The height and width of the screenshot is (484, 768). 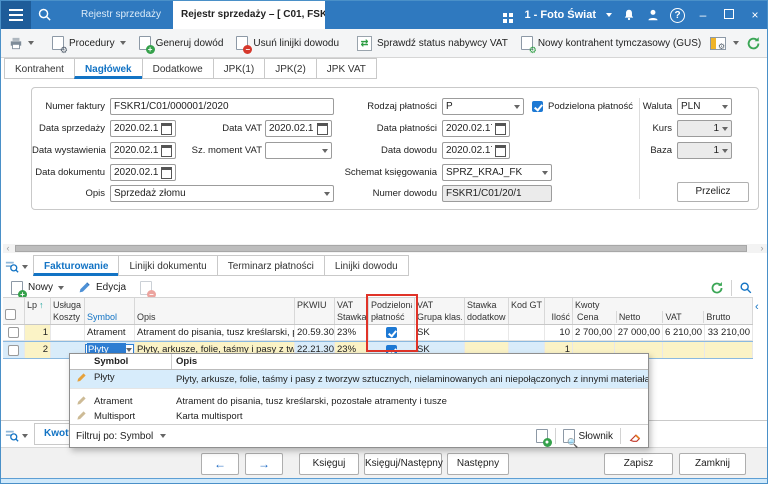 What do you see at coordinates (704, 128) in the screenshot?
I see `kurs-field: 1` at bounding box center [704, 128].